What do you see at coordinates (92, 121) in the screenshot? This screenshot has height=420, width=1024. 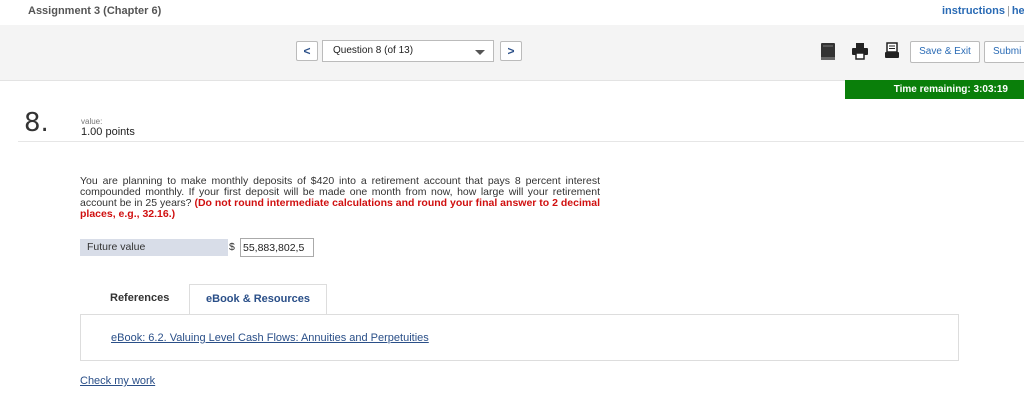 I see `value-label: value:` at bounding box center [92, 121].